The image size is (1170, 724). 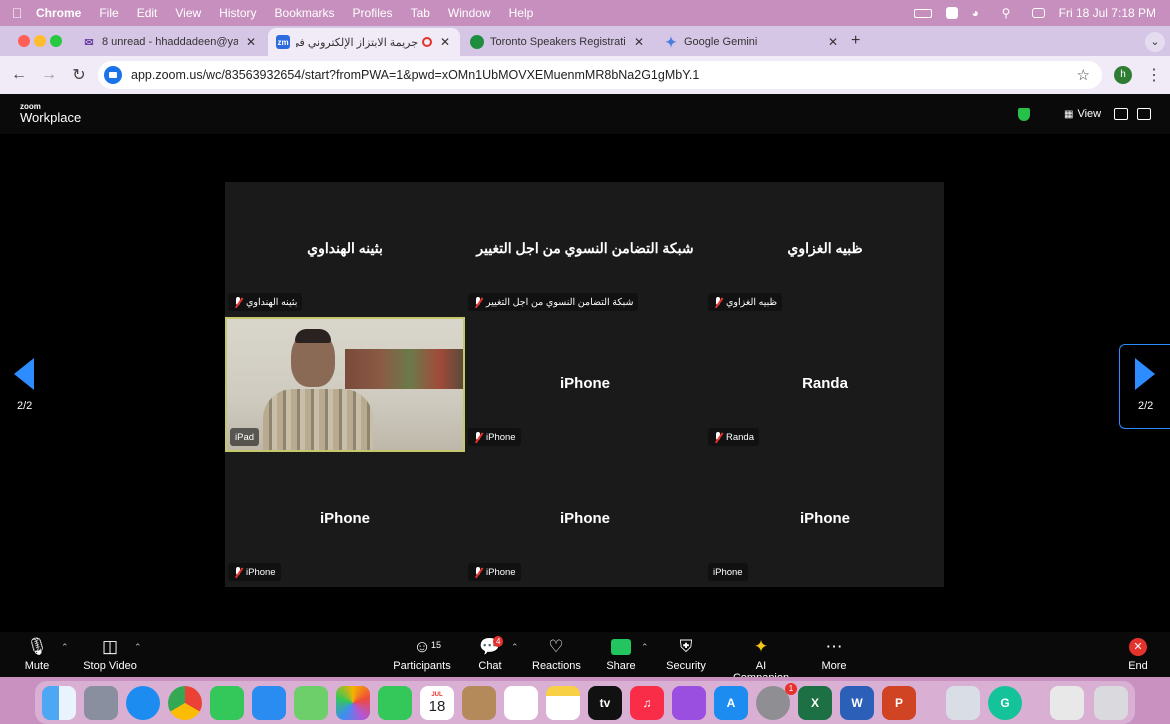 What do you see at coordinates (237, 13) in the screenshot?
I see `menu-history: History` at bounding box center [237, 13].